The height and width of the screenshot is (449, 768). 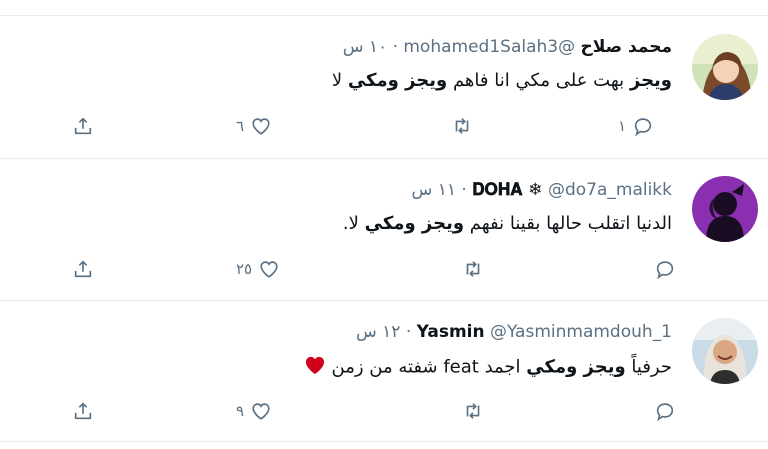 What do you see at coordinates (240, 411) in the screenshot?
I see `like-count: ٩` at bounding box center [240, 411].